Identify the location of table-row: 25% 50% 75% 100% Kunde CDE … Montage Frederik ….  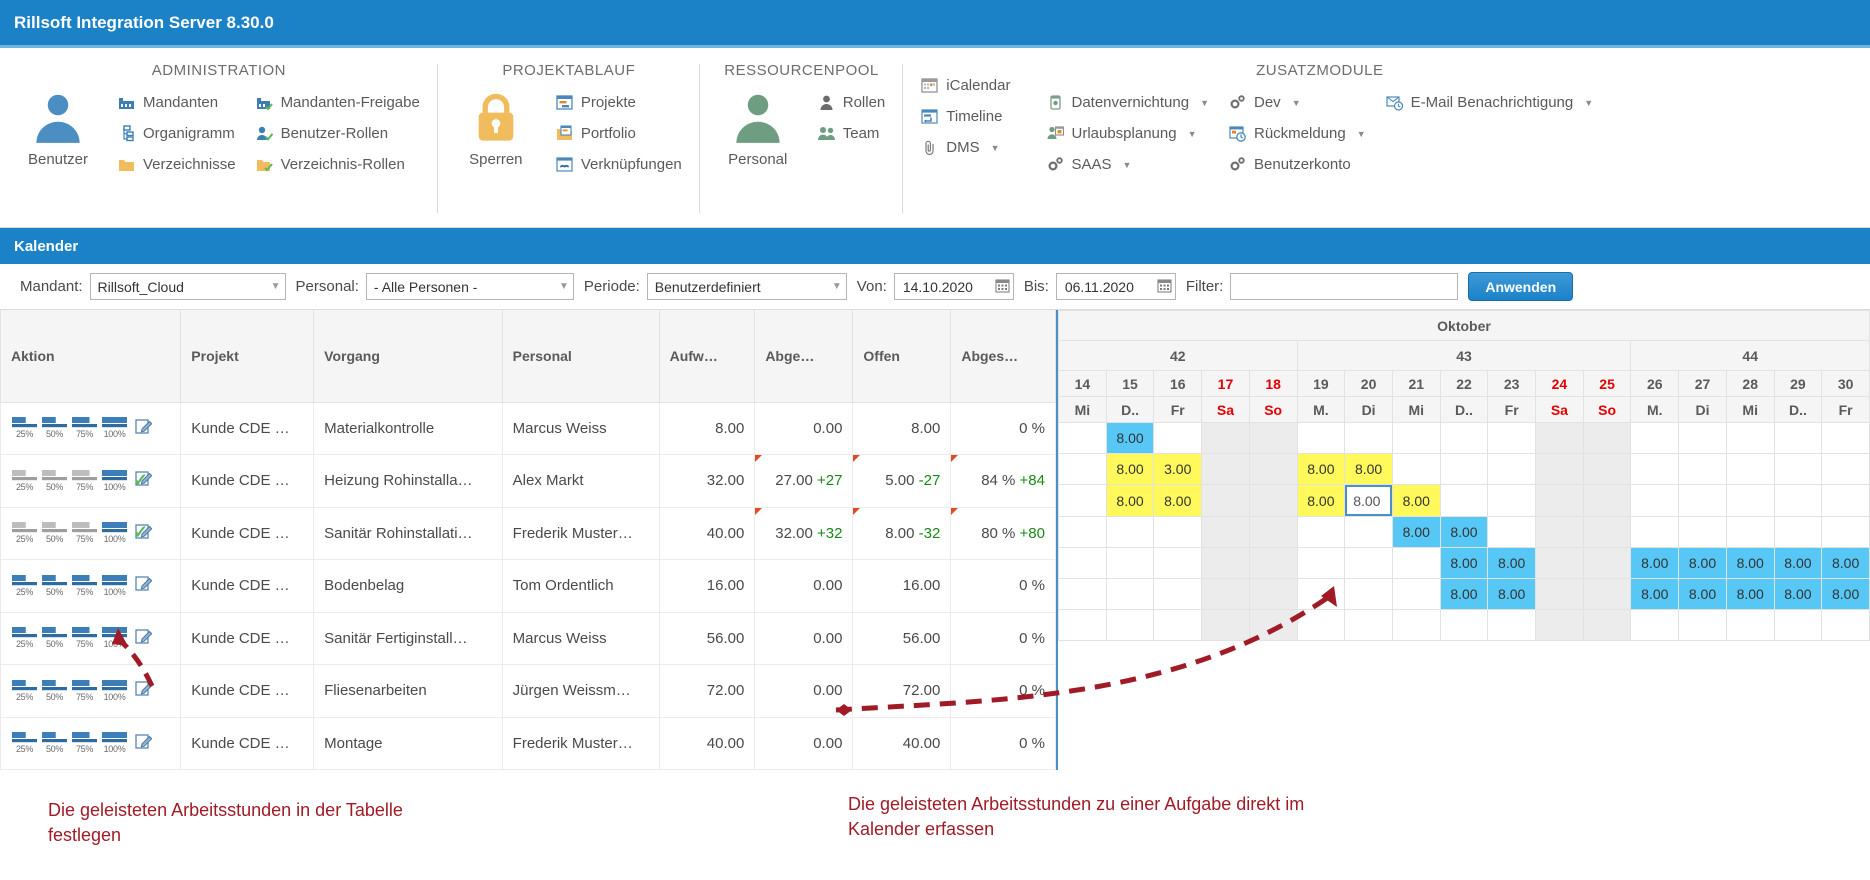
(528, 743).